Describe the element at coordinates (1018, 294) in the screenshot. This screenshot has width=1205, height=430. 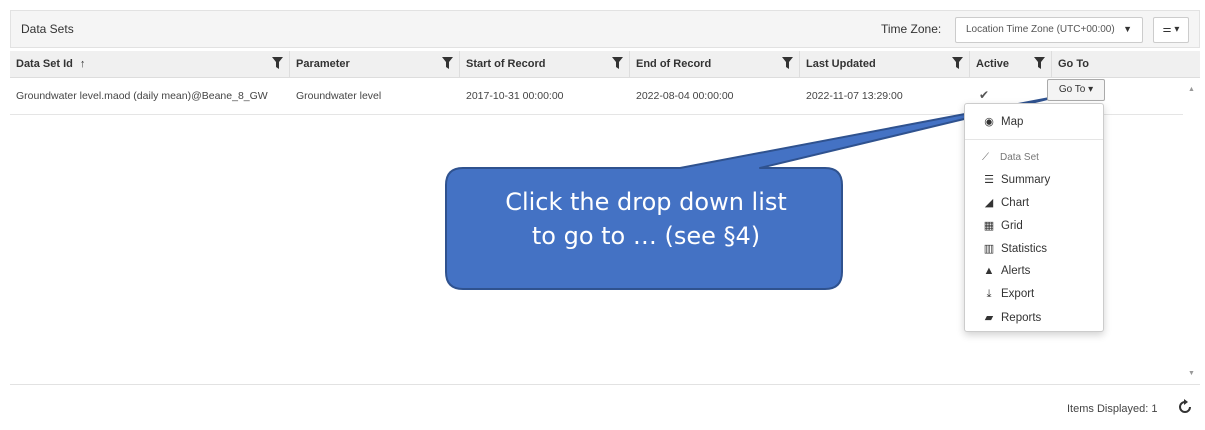
I see `menu-item-label: Export` at that location.